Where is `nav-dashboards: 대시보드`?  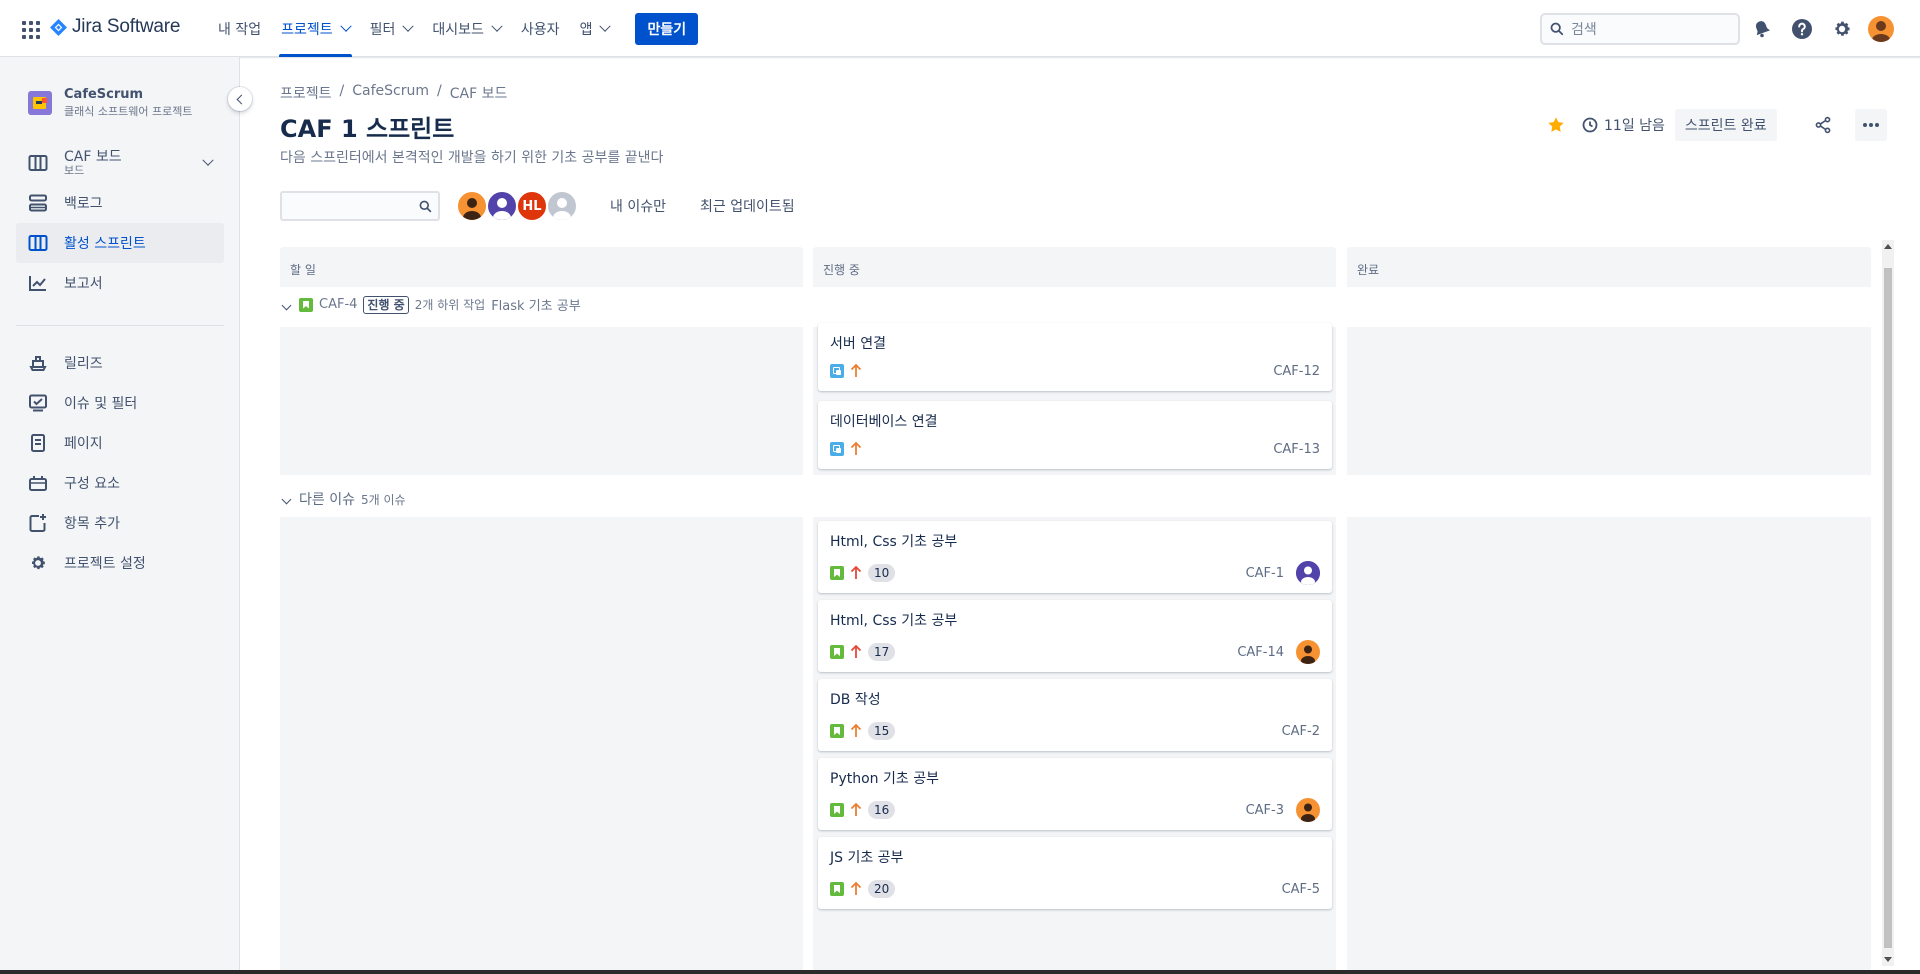
nav-dashboards: 대시보드 is located at coordinates (466, 28).